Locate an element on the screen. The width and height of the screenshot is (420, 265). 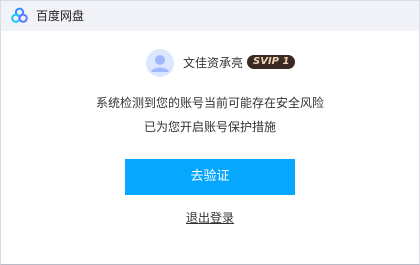
user-info: 文佳资承亮 SVIP 1 is located at coordinates (210, 64).